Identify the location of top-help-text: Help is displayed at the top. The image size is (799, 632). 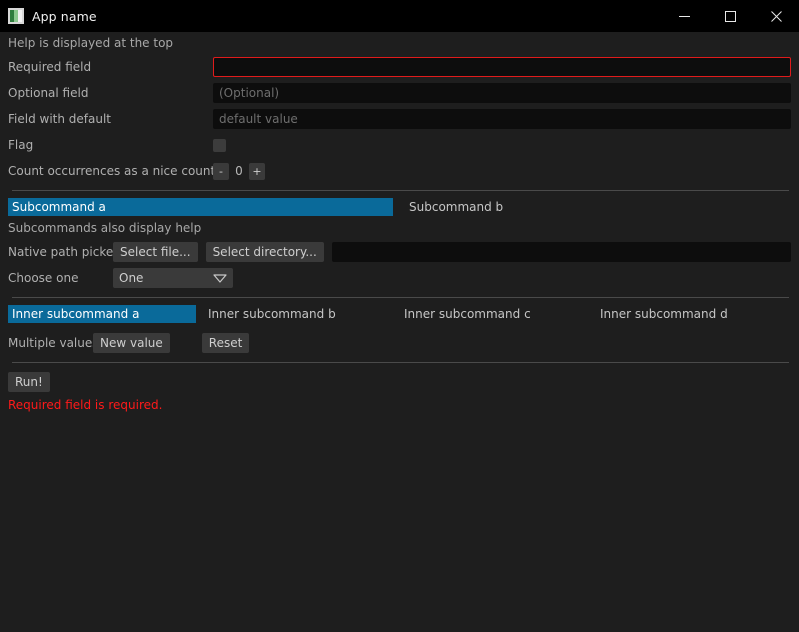
(91, 43).